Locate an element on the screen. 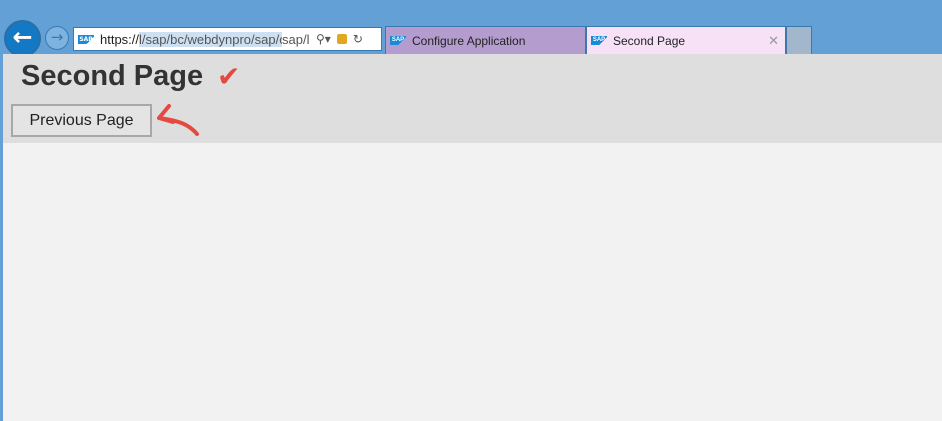  search-icon: ⚲▾ is located at coordinates (323, 39).